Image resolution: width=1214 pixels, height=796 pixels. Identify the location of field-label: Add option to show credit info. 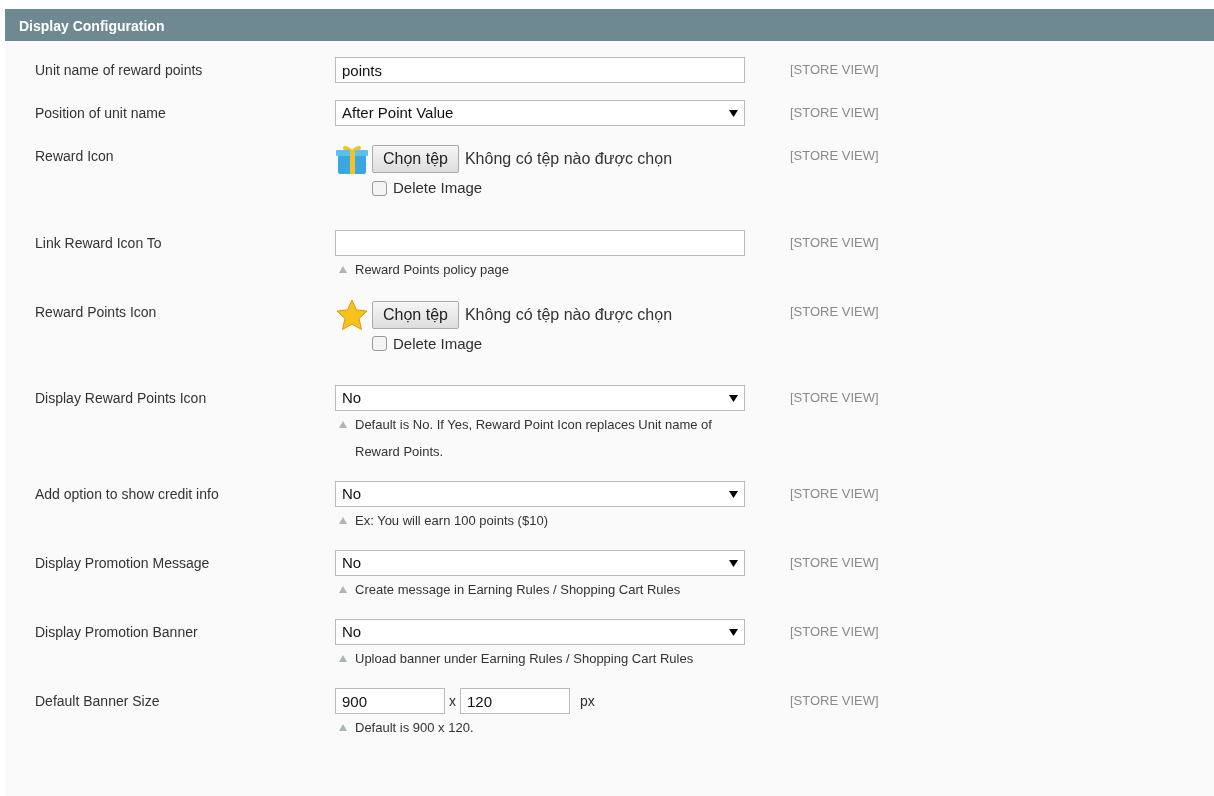
(127, 494).